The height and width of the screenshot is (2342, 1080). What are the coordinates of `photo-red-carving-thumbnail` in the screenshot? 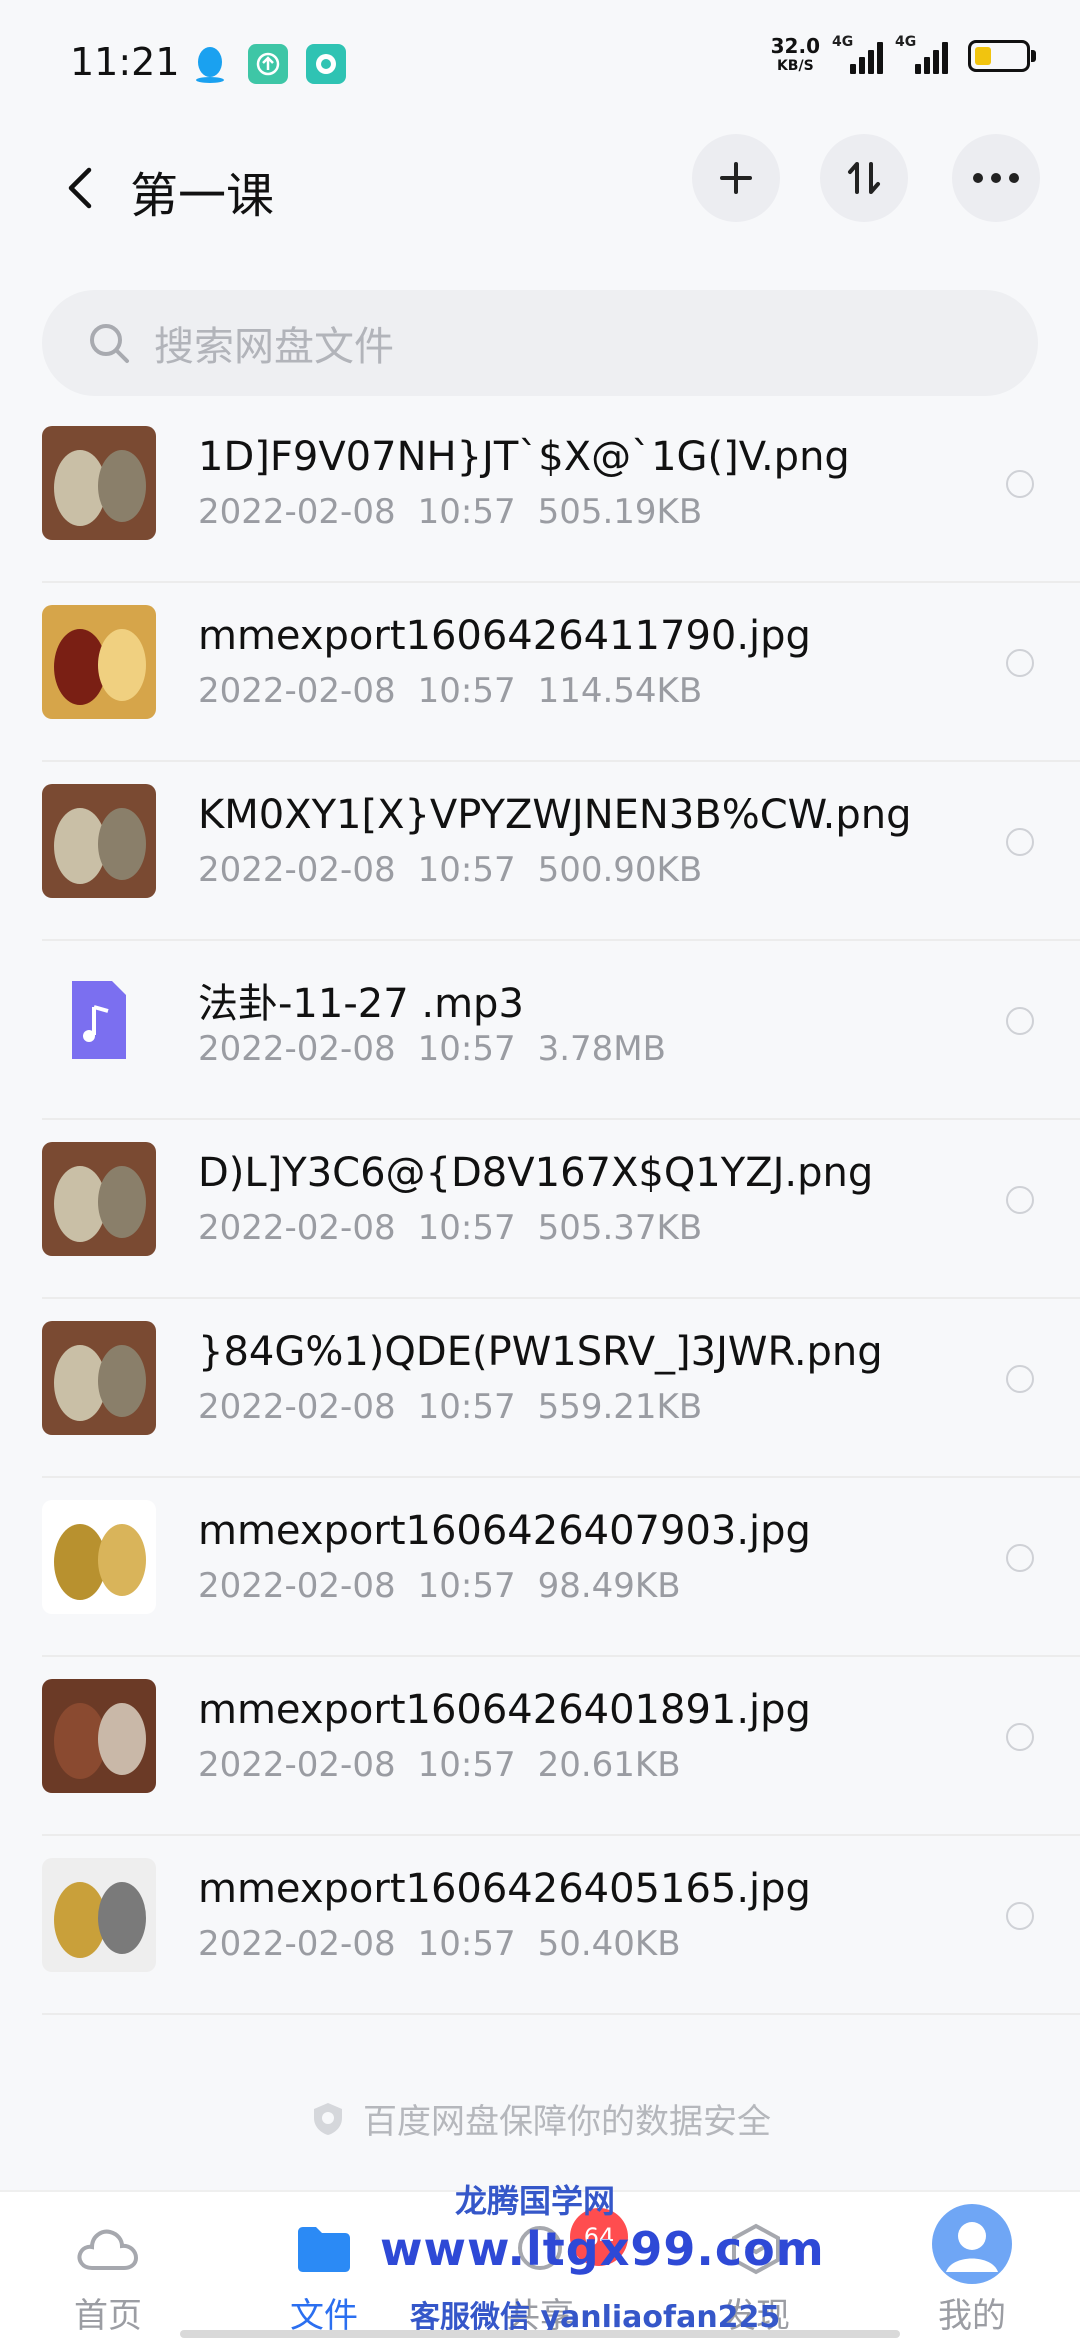 It's located at (99, 662).